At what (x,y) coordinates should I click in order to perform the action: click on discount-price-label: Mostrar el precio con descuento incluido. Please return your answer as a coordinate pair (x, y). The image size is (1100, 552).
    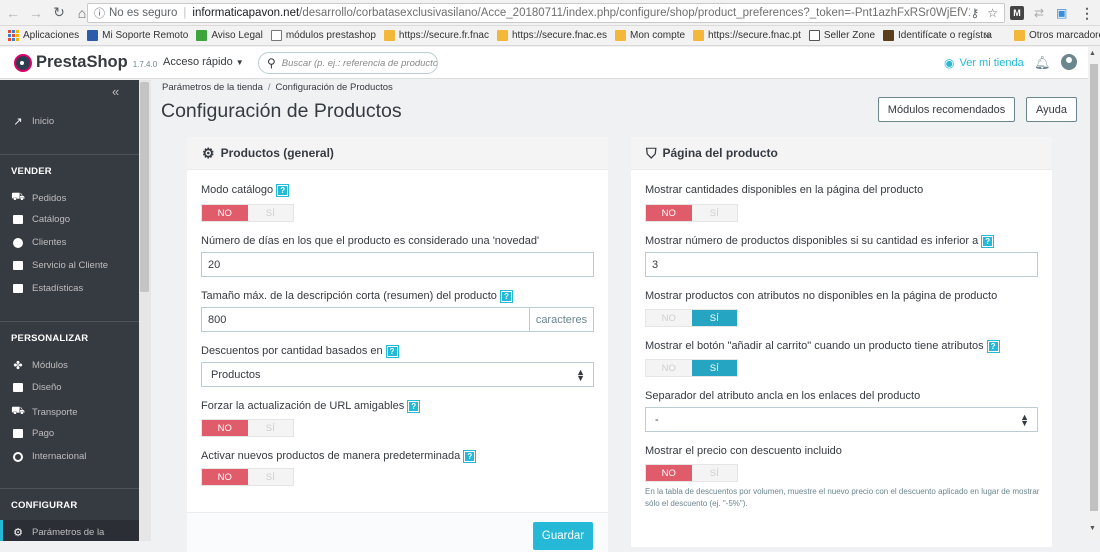
    Looking at the image, I should click on (743, 451).